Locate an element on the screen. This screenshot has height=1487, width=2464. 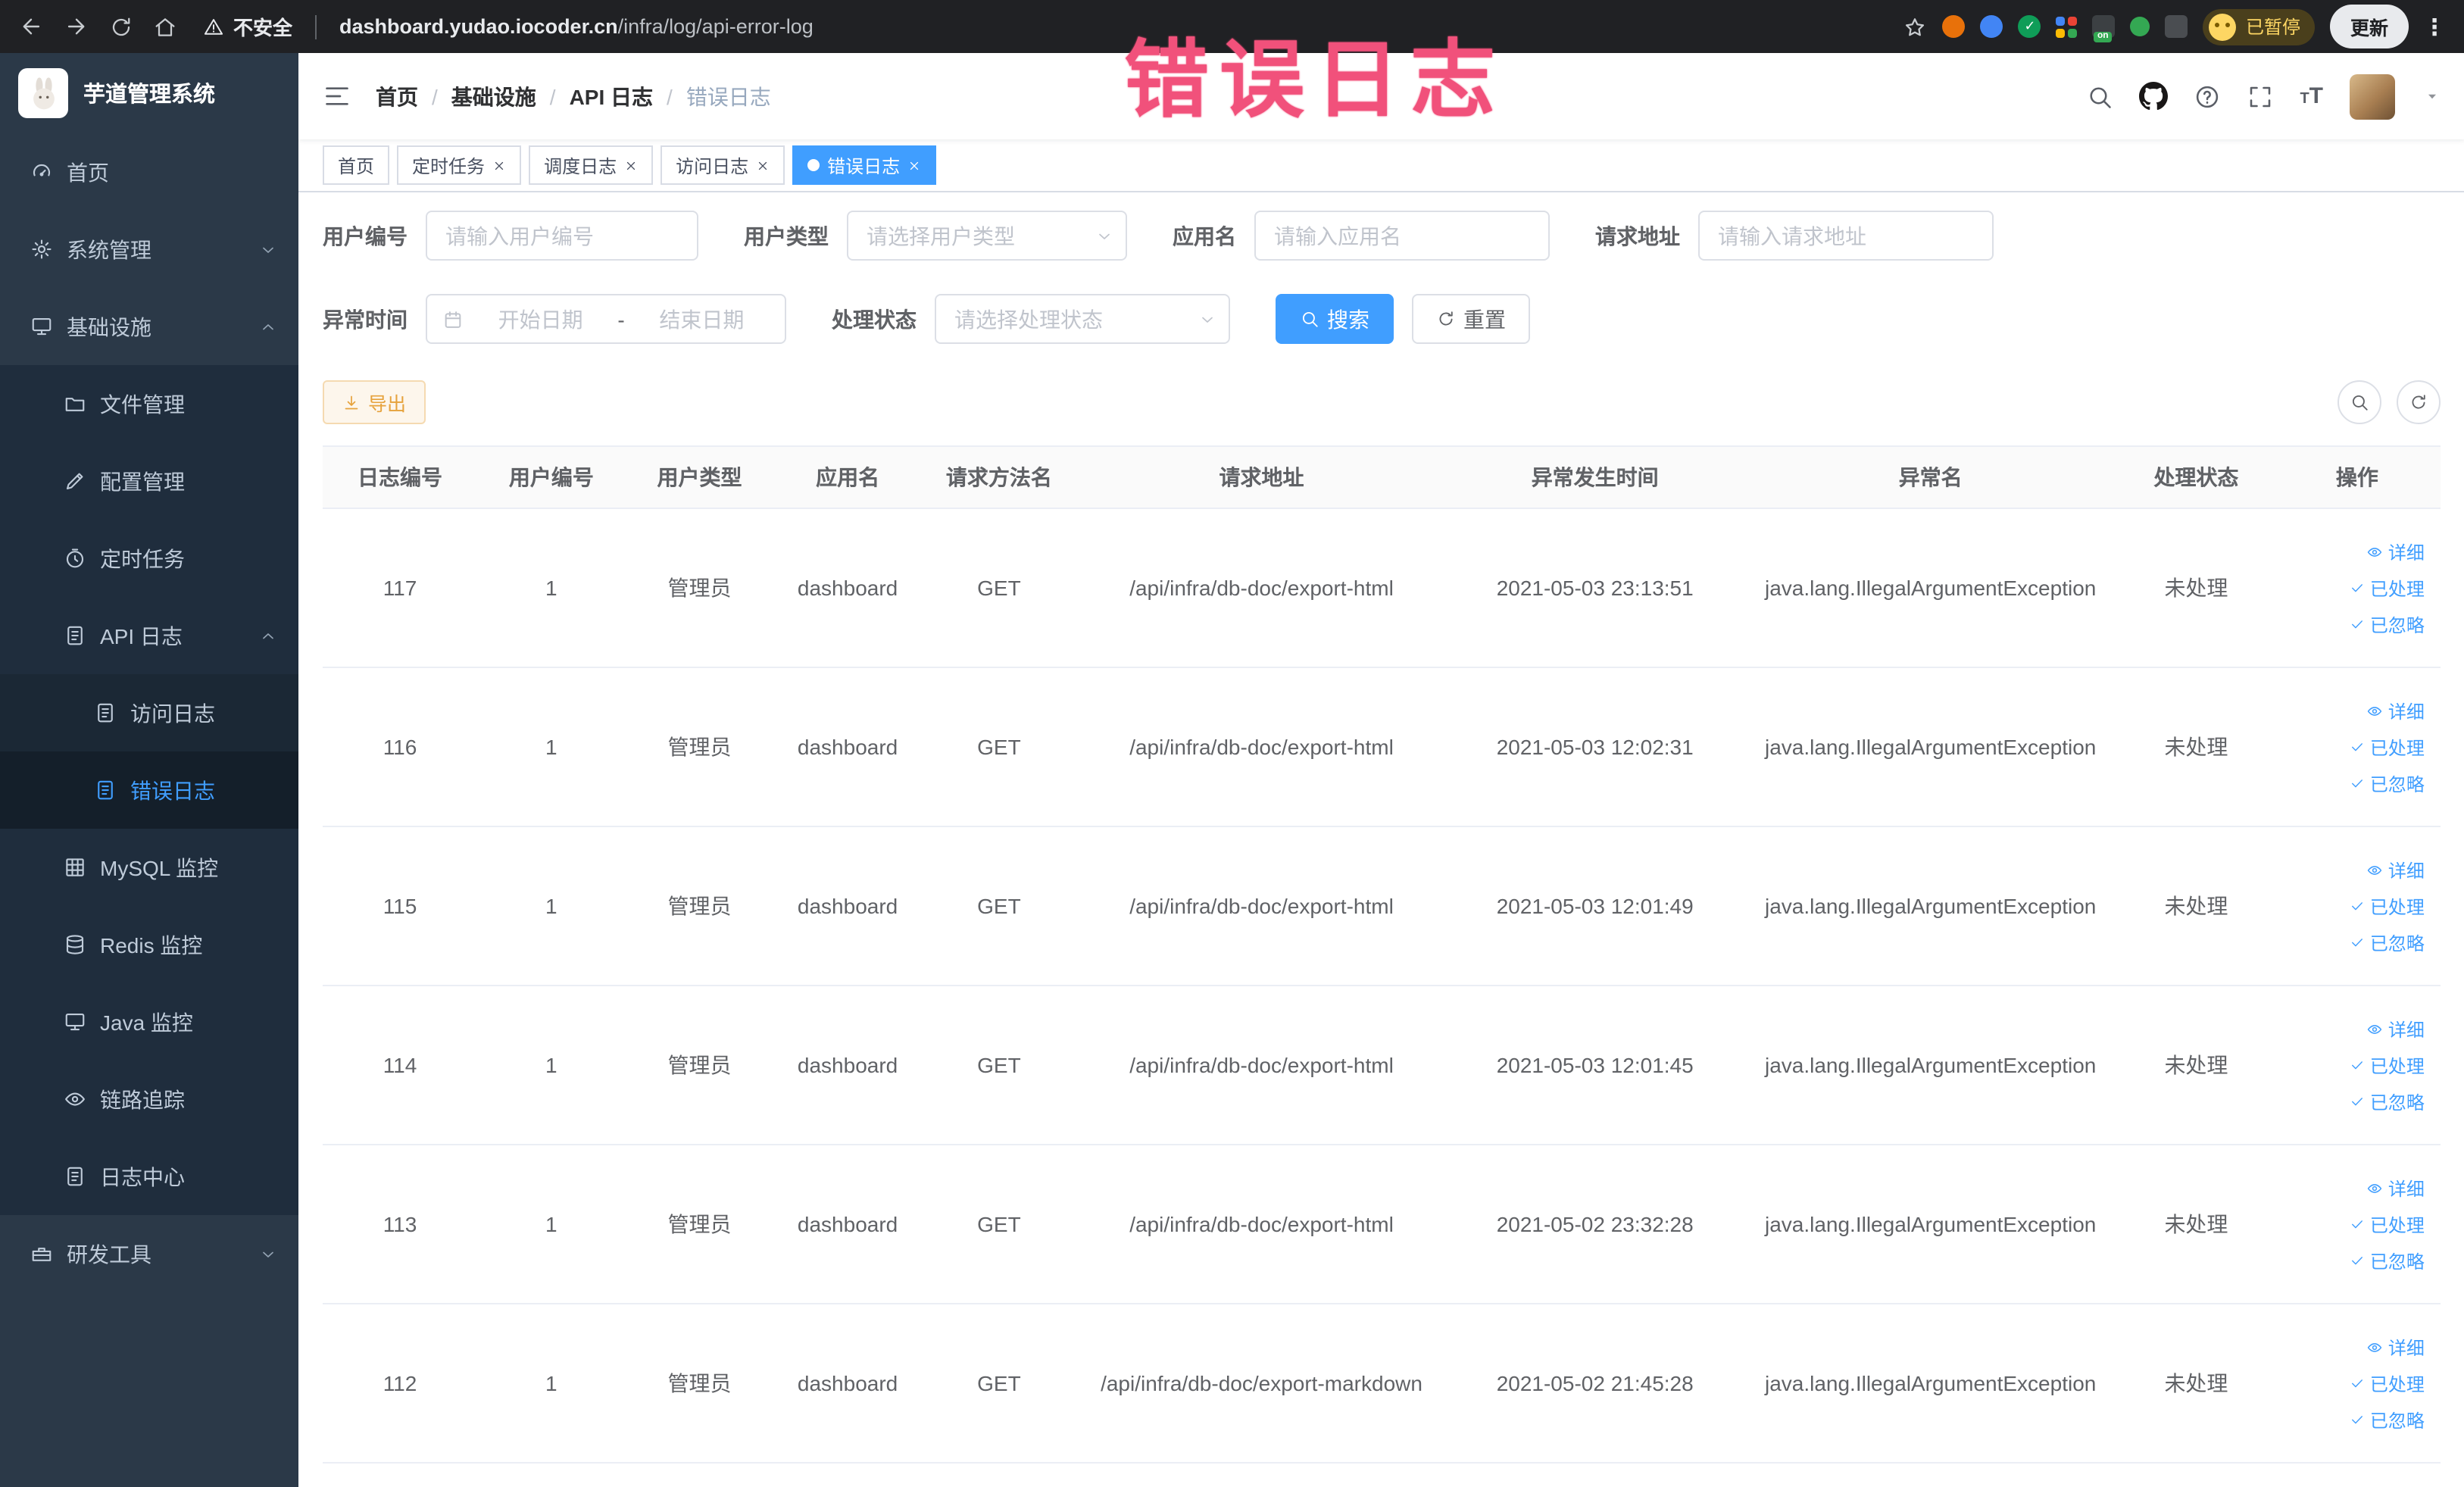
sidebar-collapse-icon is located at coordinates (337, 96).